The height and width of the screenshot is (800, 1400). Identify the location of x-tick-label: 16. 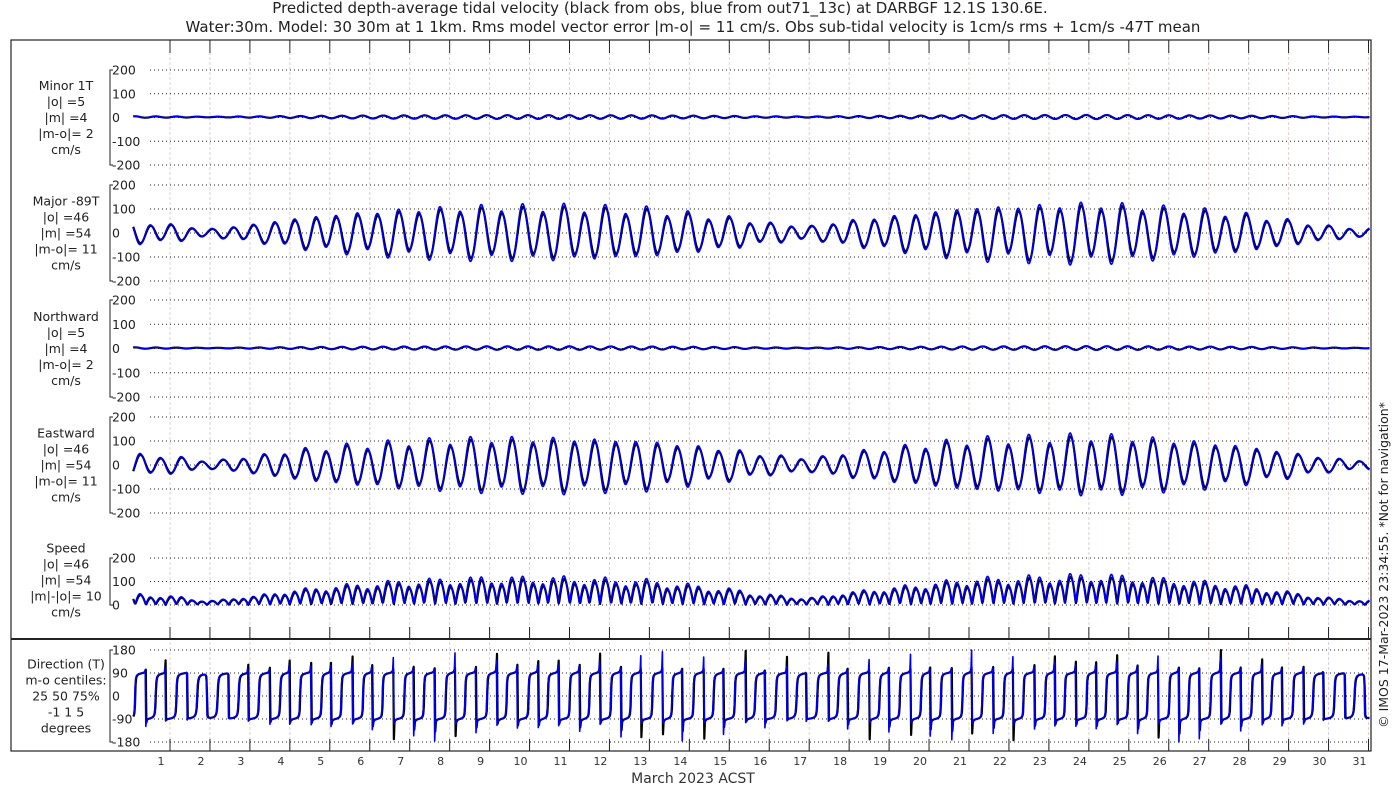
(760, 761).